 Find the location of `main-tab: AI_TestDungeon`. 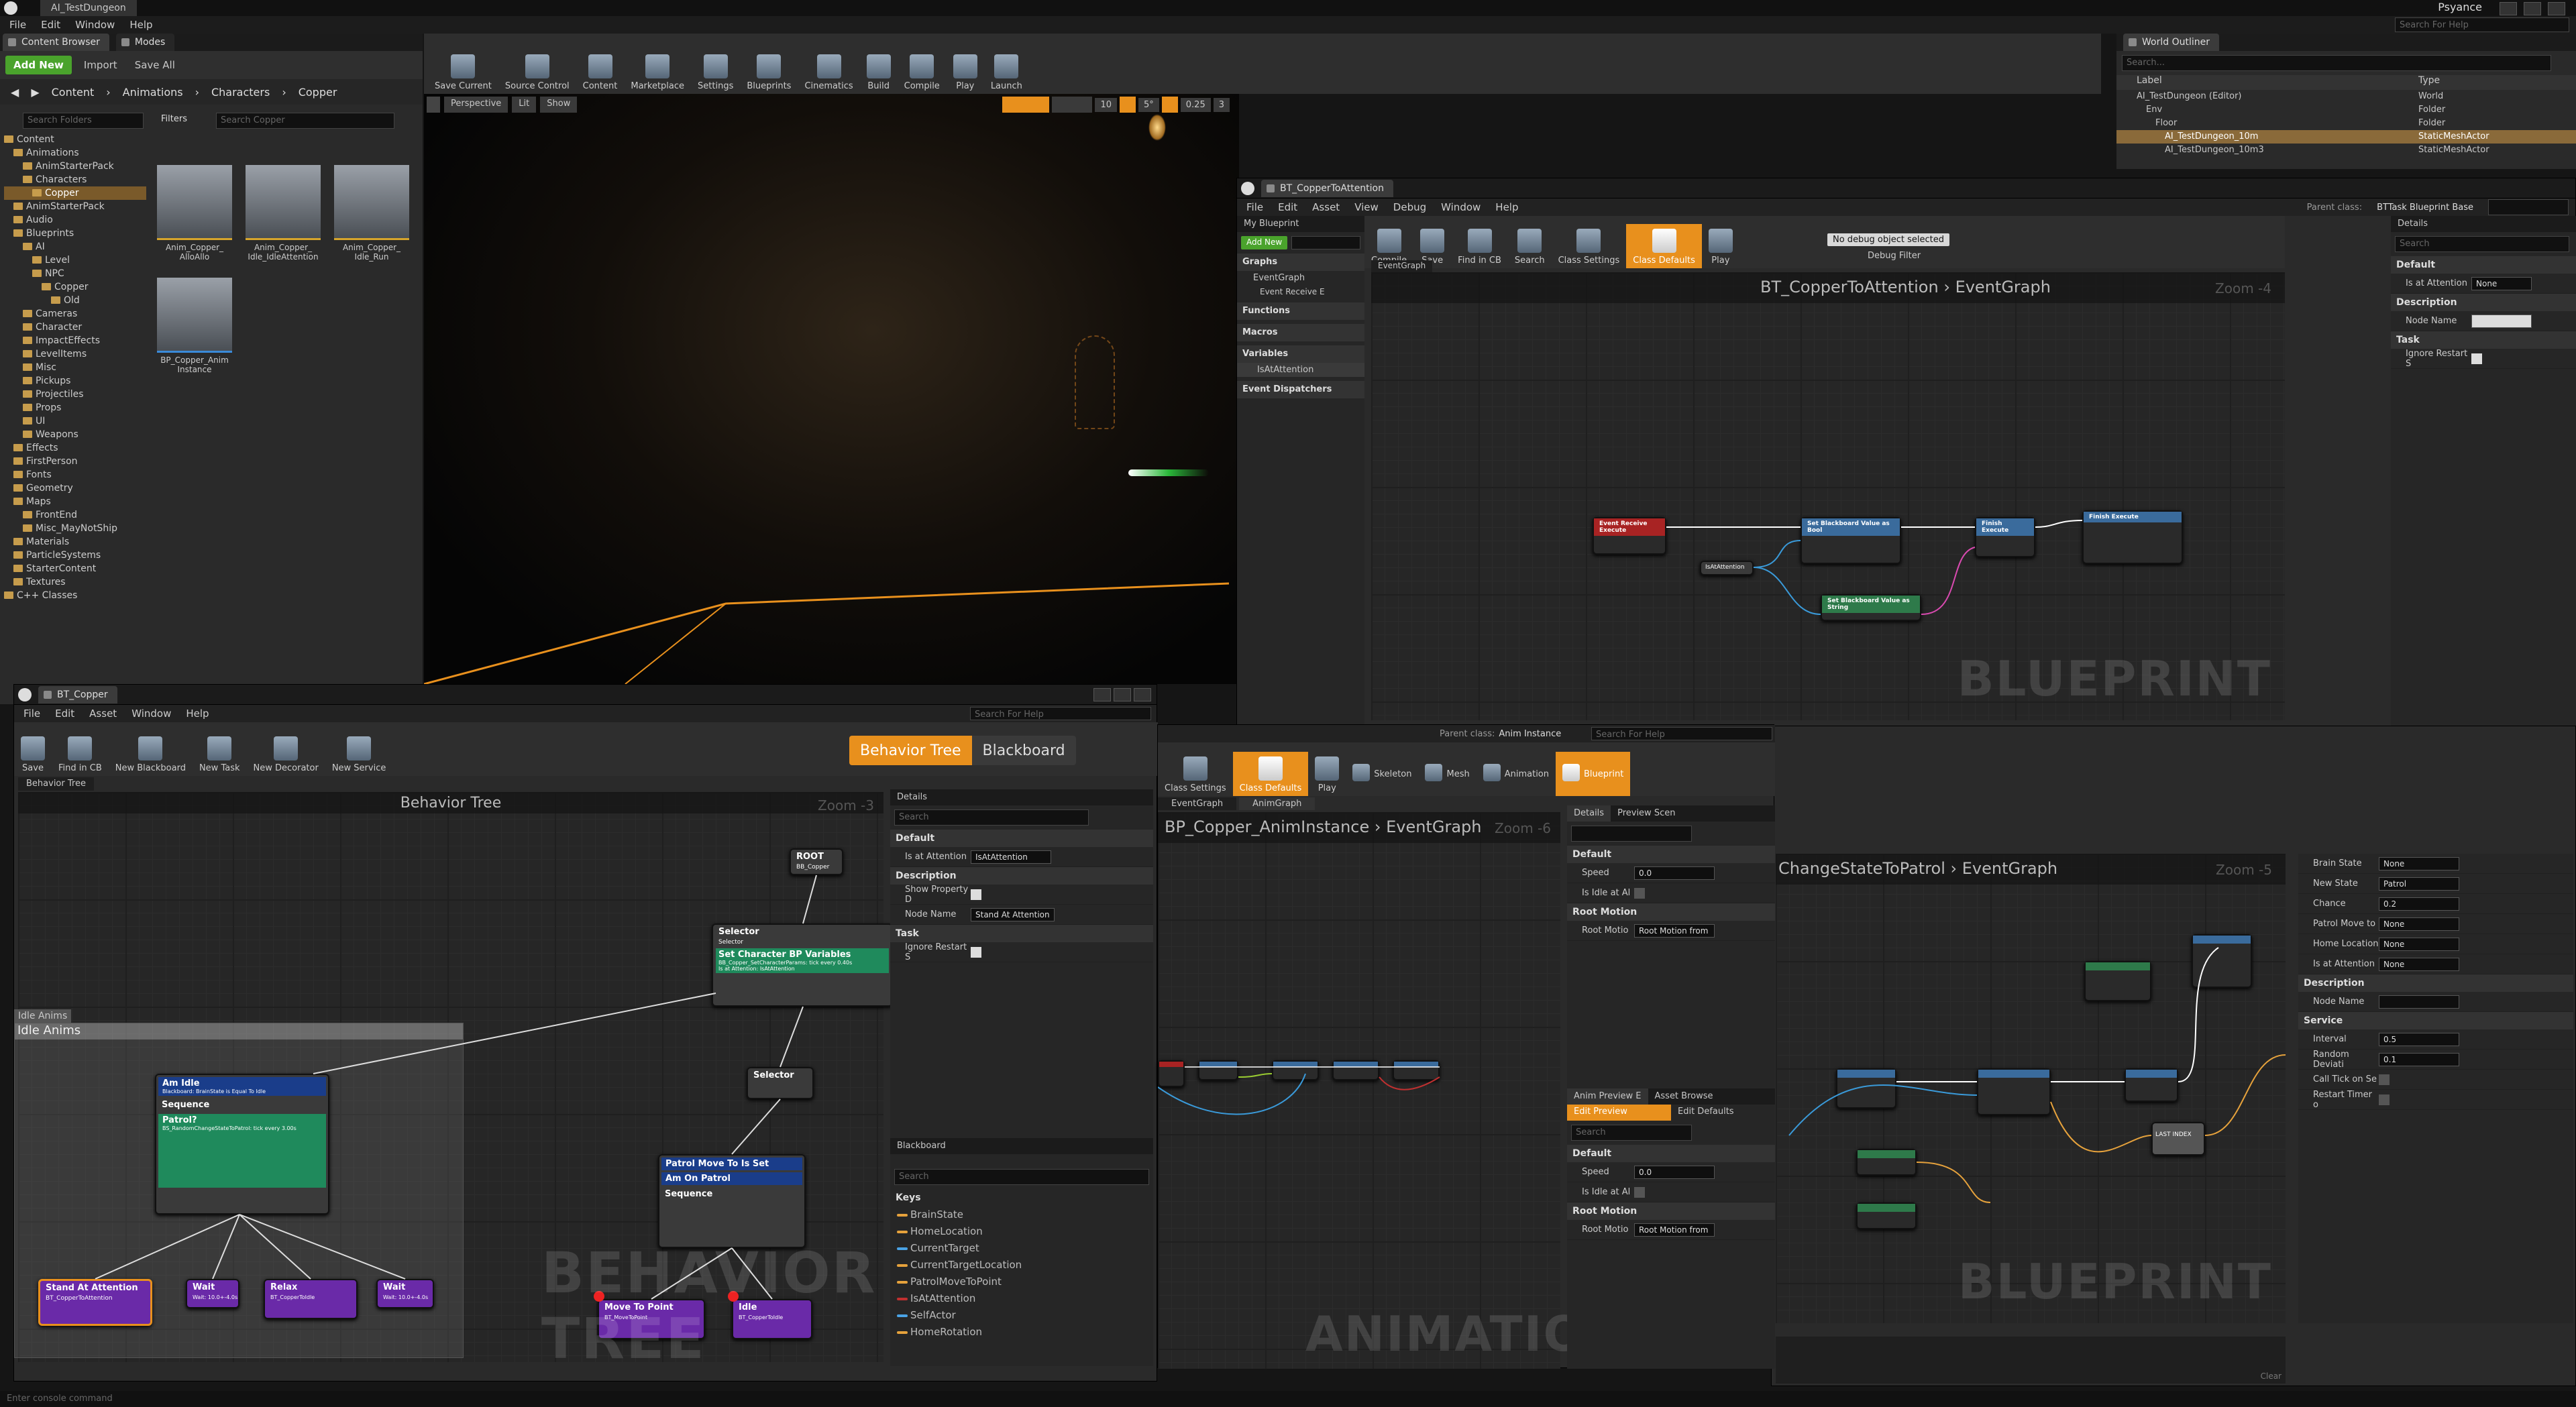

main-tab: AI_TestDungeon is located at coordinates (88, 8).